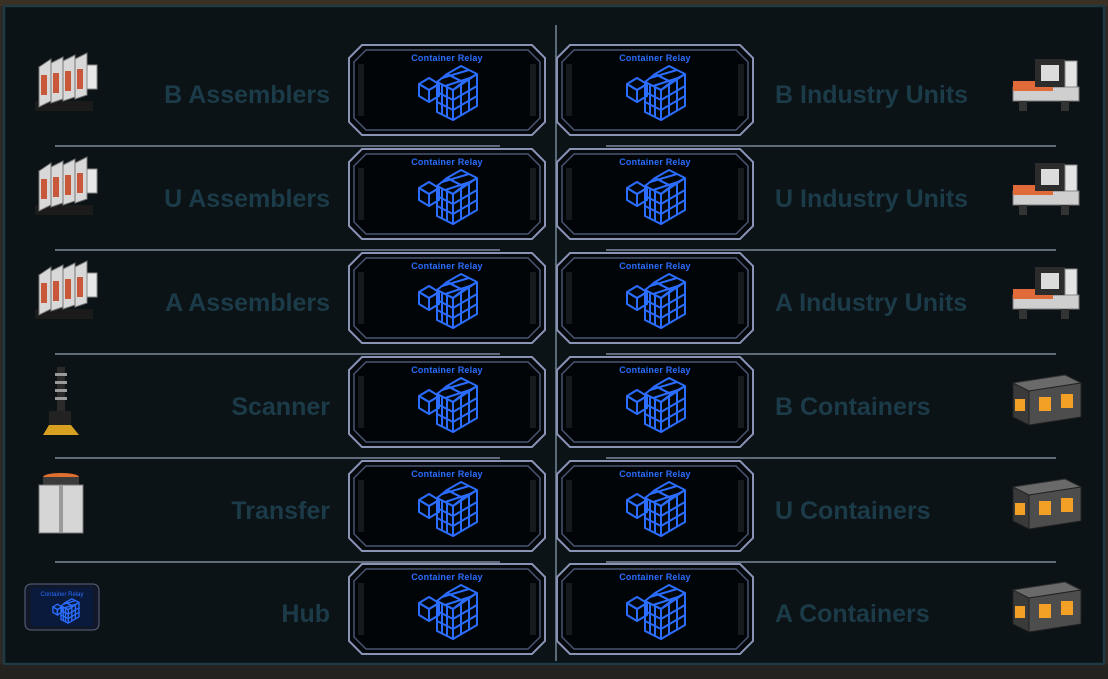  What do you see at coordinates (247, 199) in the screenshot?
I see `left-row-label: U Assemblers` at bounding box center [247, 199].